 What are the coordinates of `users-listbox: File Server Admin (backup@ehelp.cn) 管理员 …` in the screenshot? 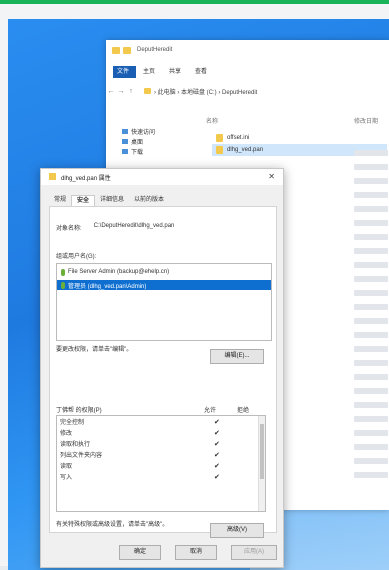 It's located at (164, 302).